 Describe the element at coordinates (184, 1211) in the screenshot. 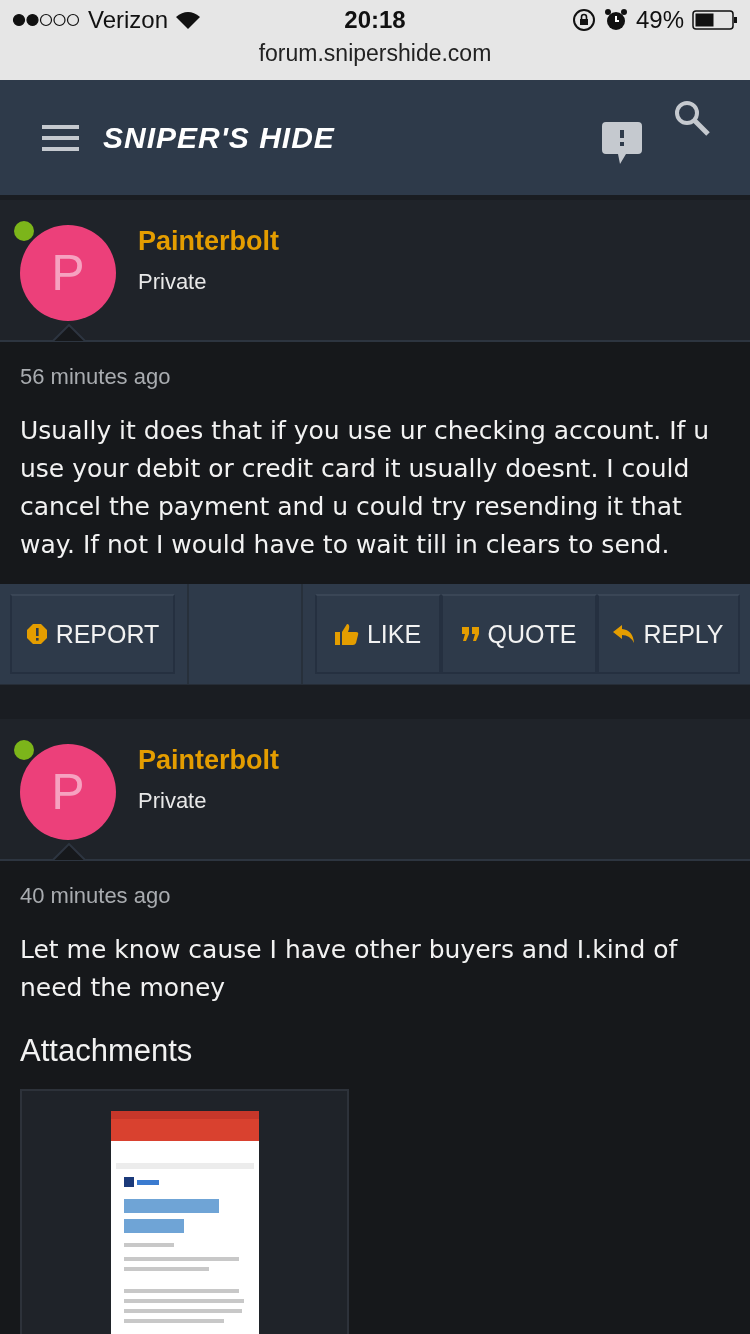

I see `attachment-thumbnail` at that location.